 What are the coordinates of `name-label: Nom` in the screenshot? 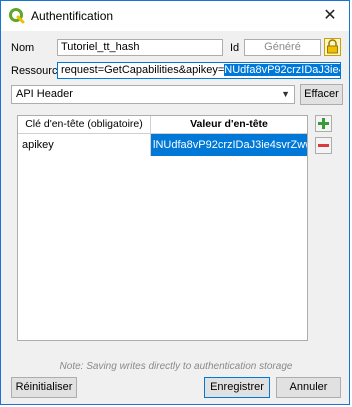 It's located at (23, 48).